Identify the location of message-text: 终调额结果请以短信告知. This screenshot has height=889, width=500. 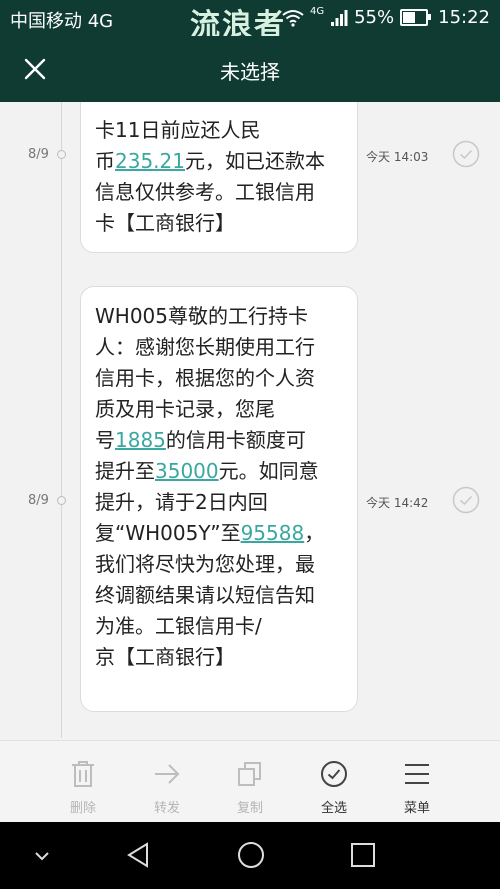
(205, 595).